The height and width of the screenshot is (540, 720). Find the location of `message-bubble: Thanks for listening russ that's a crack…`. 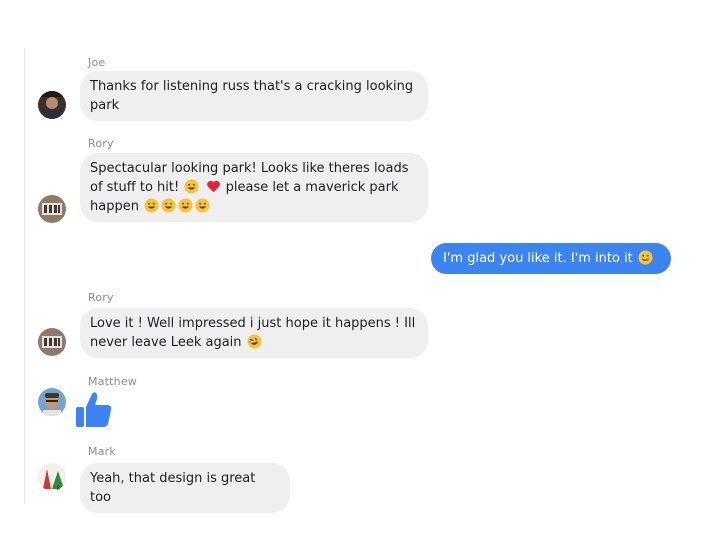

message-bubble: Thanks for listening russ that's a crack… is located at coordinates (254, 96).